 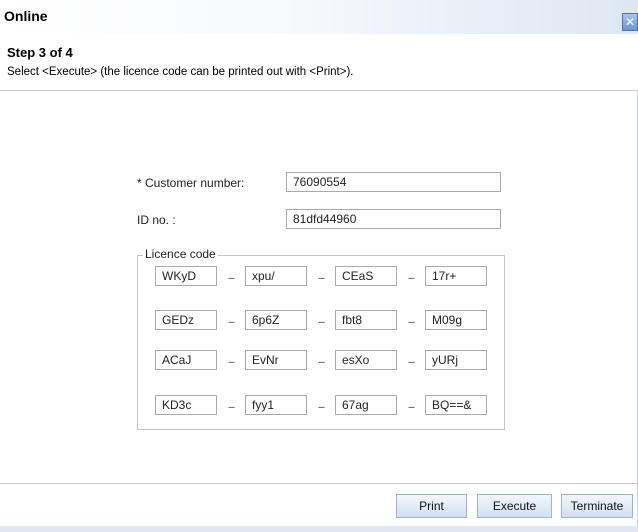 What do you see at coordinates (393, 182) in the screenshot?
I see `customer-number-field: 76090554` at bounding box center [393, 182].